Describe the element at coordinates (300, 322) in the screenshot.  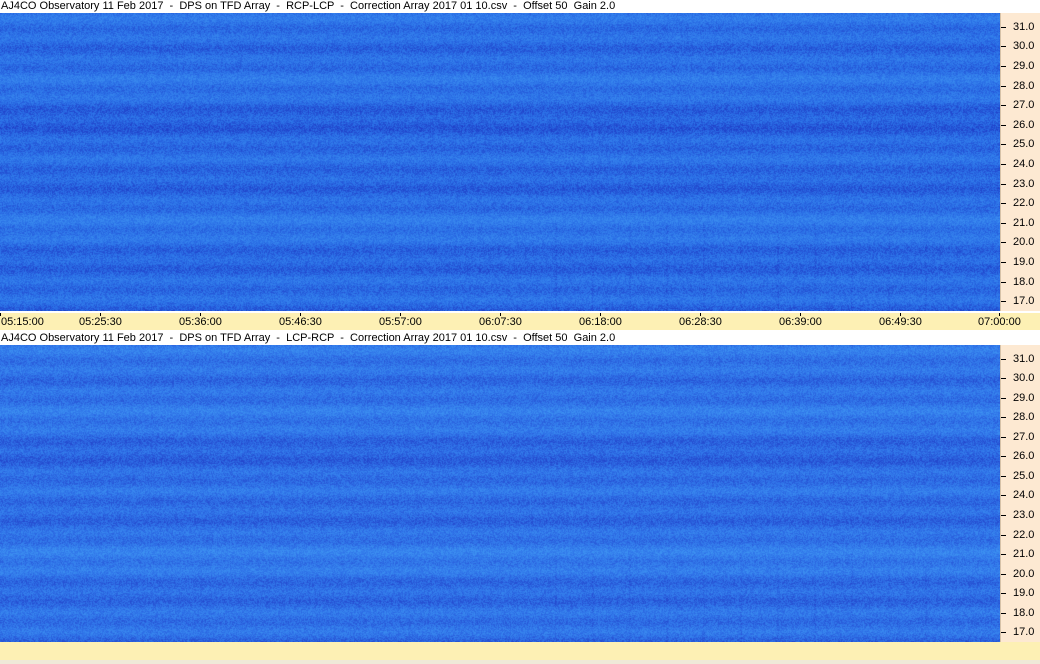
I see `x-tick-label: 05:46:30` at that location.